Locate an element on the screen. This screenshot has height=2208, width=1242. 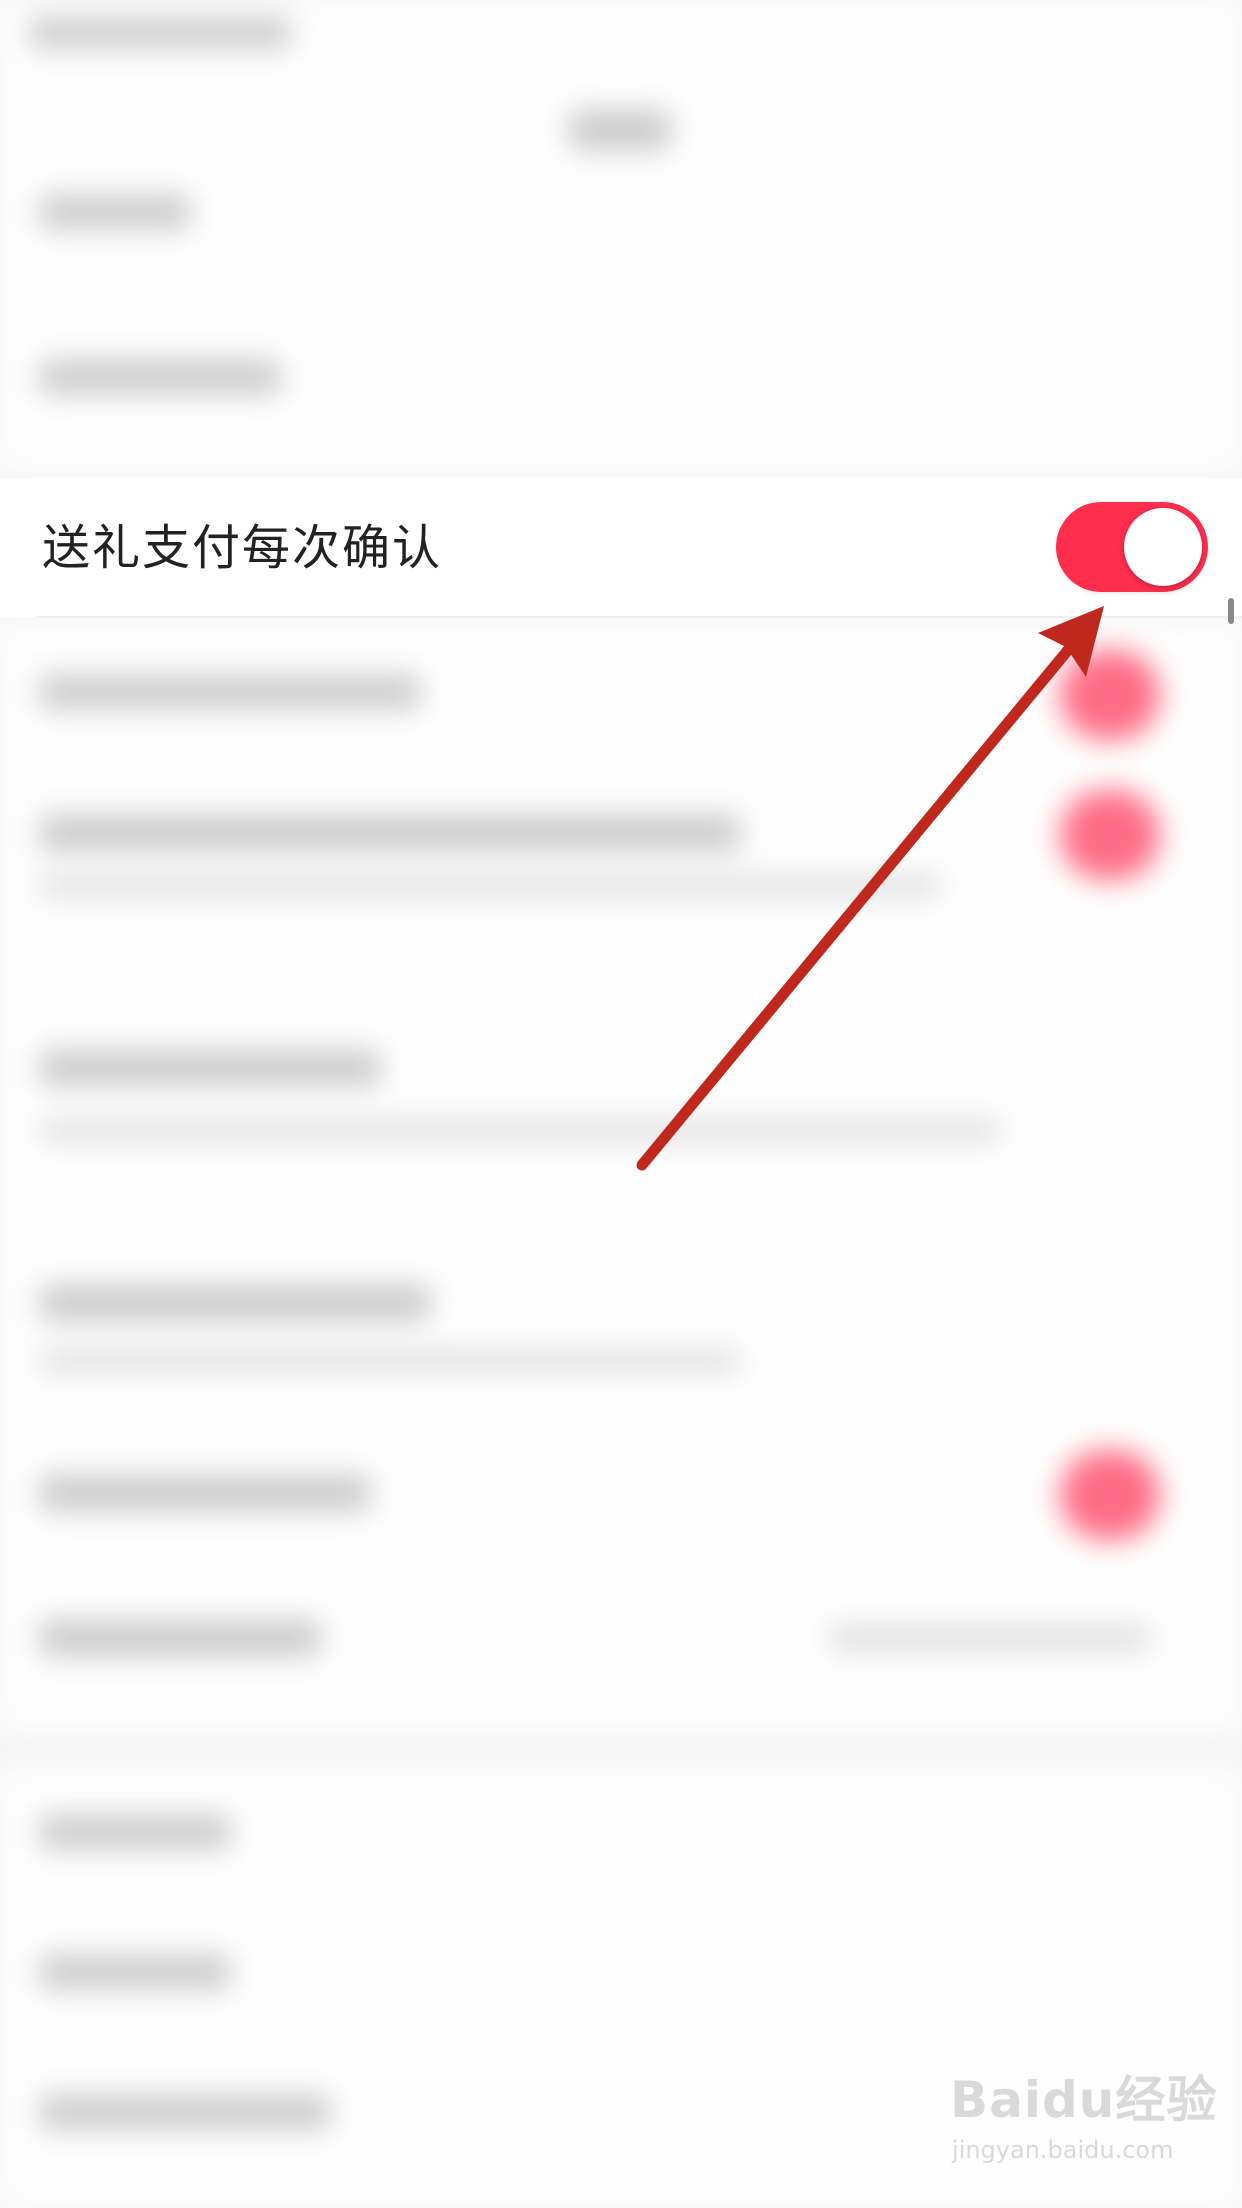
row-divider is located at coordinates (639, 617).